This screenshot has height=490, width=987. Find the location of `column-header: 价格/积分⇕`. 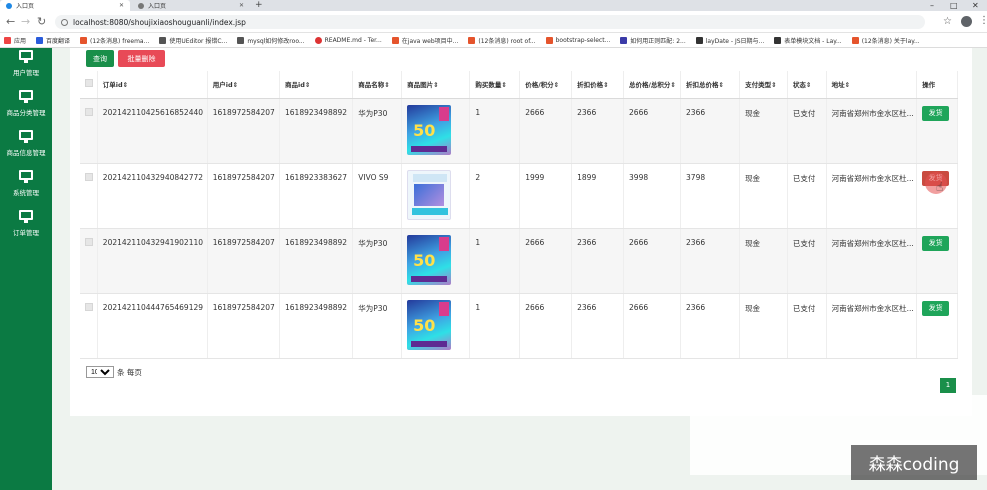

column-header: 价格/积分⇕ is located at coordinates (546, 85).